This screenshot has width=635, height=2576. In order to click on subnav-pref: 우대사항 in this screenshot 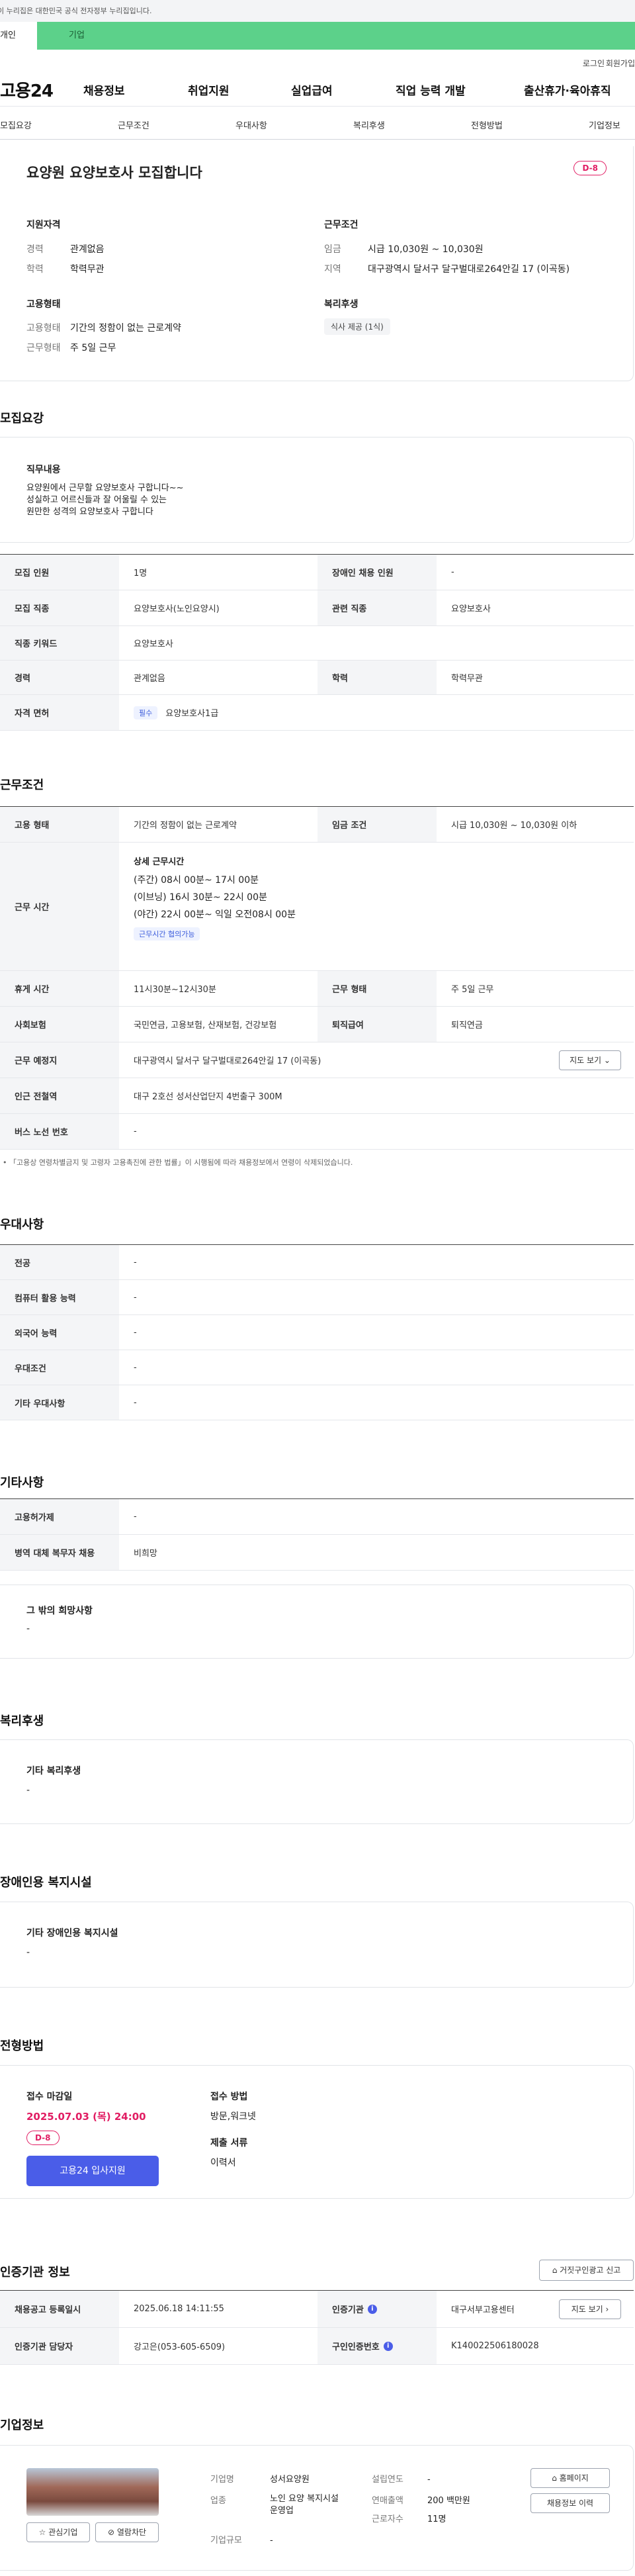, I will do `click(251, 124)`.